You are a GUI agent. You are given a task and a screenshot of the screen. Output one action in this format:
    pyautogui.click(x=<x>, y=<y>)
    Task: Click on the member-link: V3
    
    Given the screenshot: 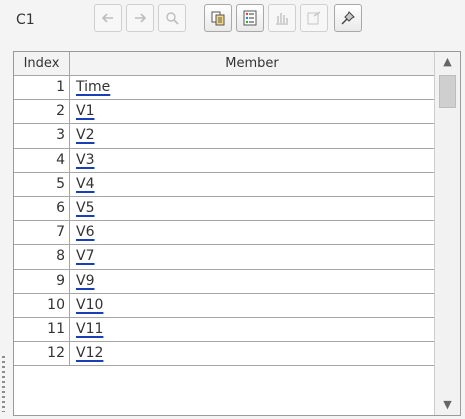 What is the action you would take?
    pyautogui.click(x=85, y=160)
    